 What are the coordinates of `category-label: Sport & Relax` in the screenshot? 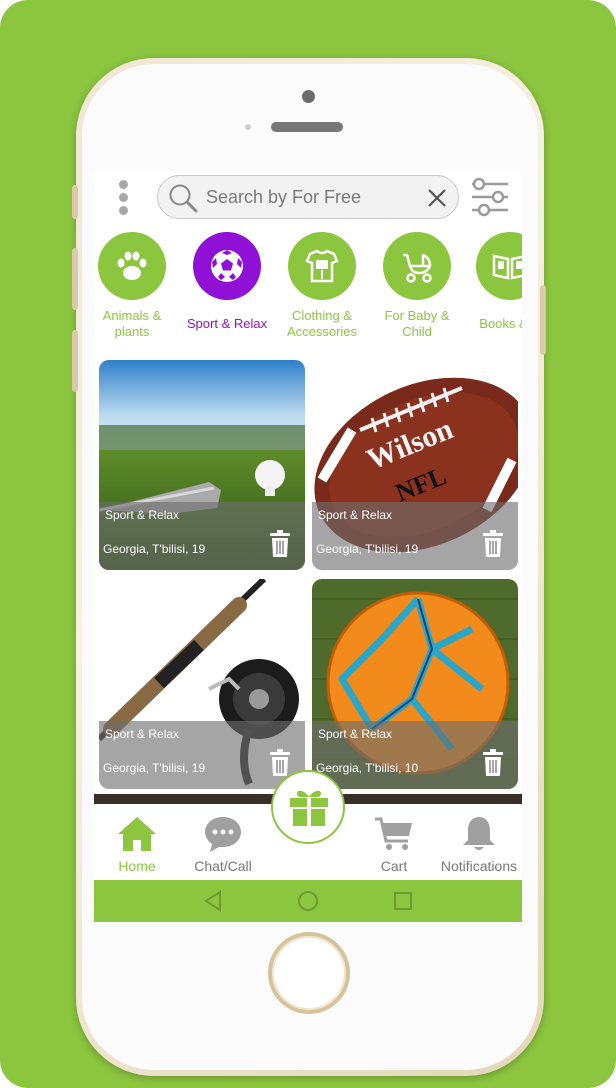 It's located at (227, 323).